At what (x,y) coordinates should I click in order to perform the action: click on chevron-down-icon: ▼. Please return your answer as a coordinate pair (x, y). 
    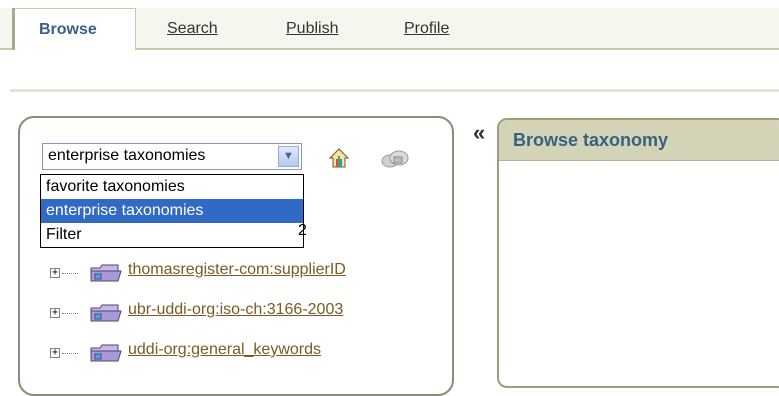
    Looking at the image, I should click on (288, 156).